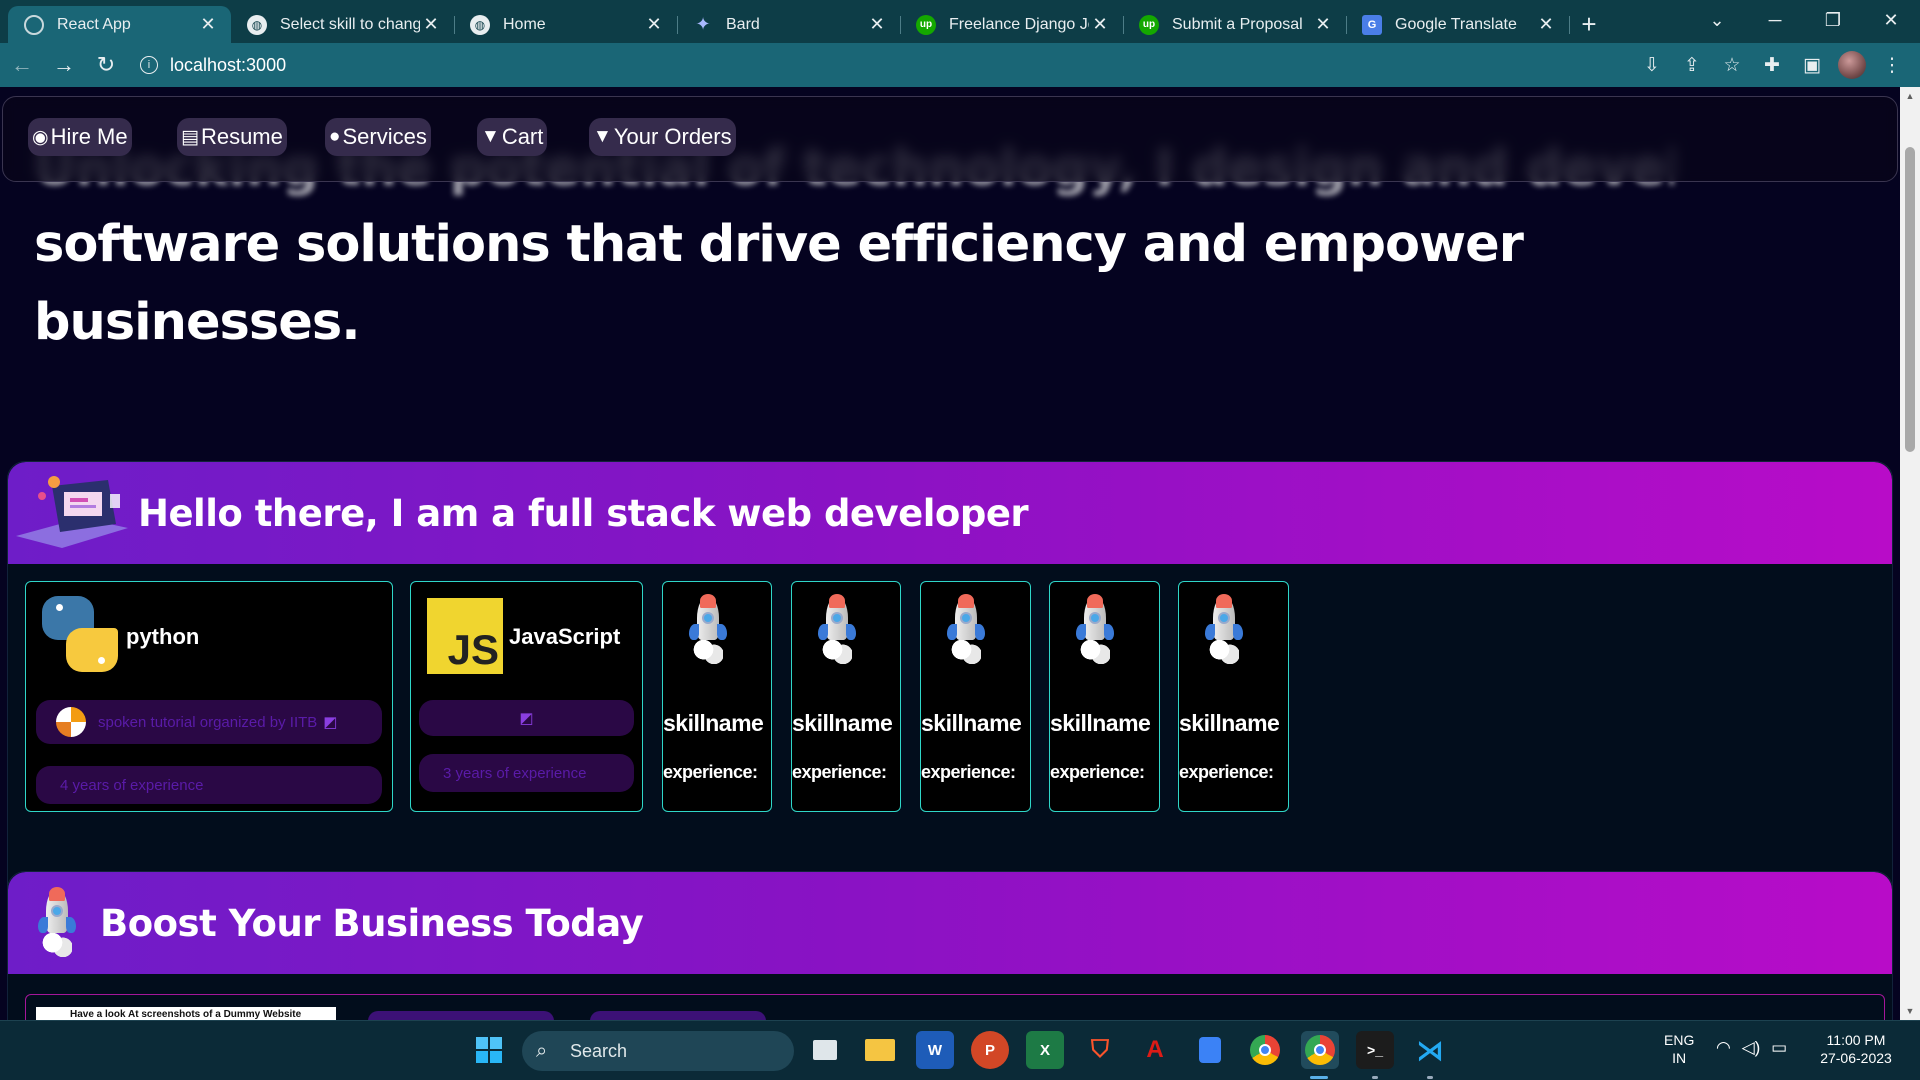 This screenshot has height=1080, width=1920. Describe the element at coordinates (232, 137) in the screenshot. I see `nav-resume: ▤ Resume` at that location.